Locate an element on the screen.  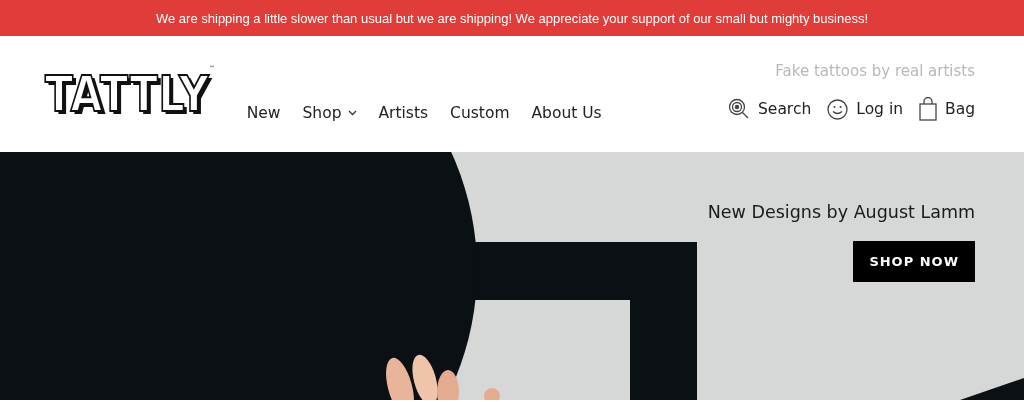
logo: TATTLY$^{™}$ is located at coordinates (130, 94).